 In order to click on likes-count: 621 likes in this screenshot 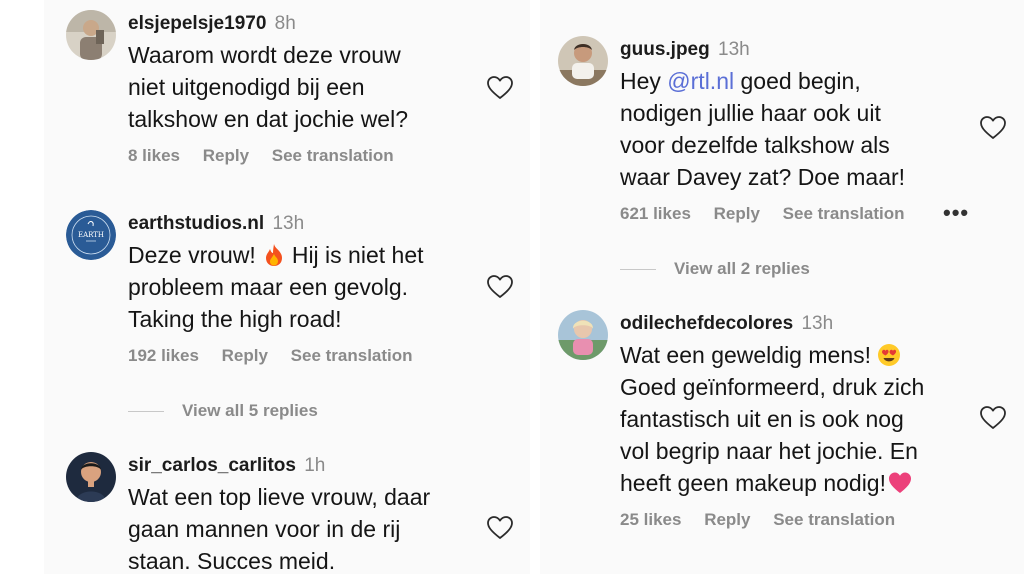, I will do `click(655, 213)`.